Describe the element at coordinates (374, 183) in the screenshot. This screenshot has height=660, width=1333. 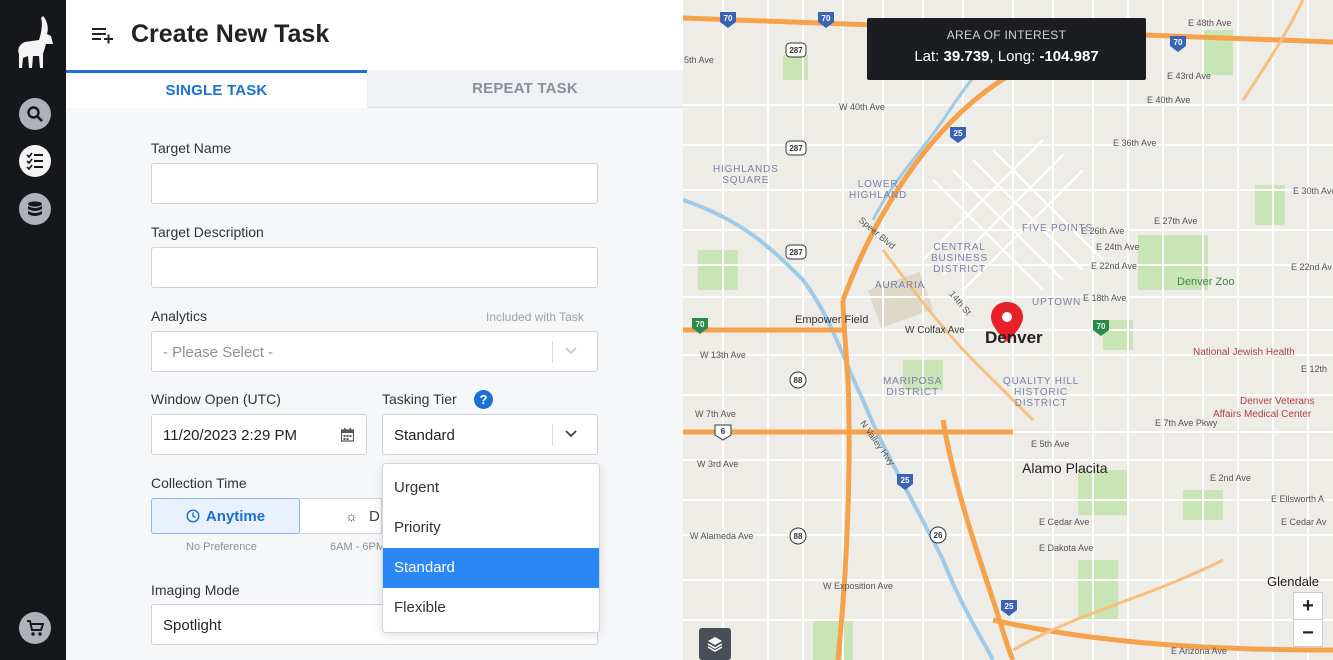
I see `target-name-input` at that location.